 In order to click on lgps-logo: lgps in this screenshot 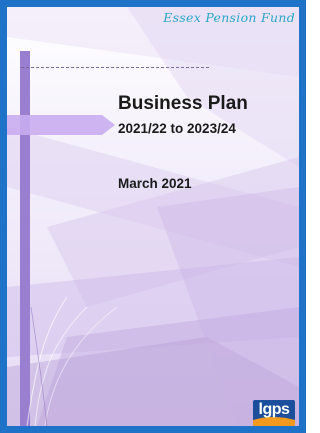, I will do `click(274, 413)`.